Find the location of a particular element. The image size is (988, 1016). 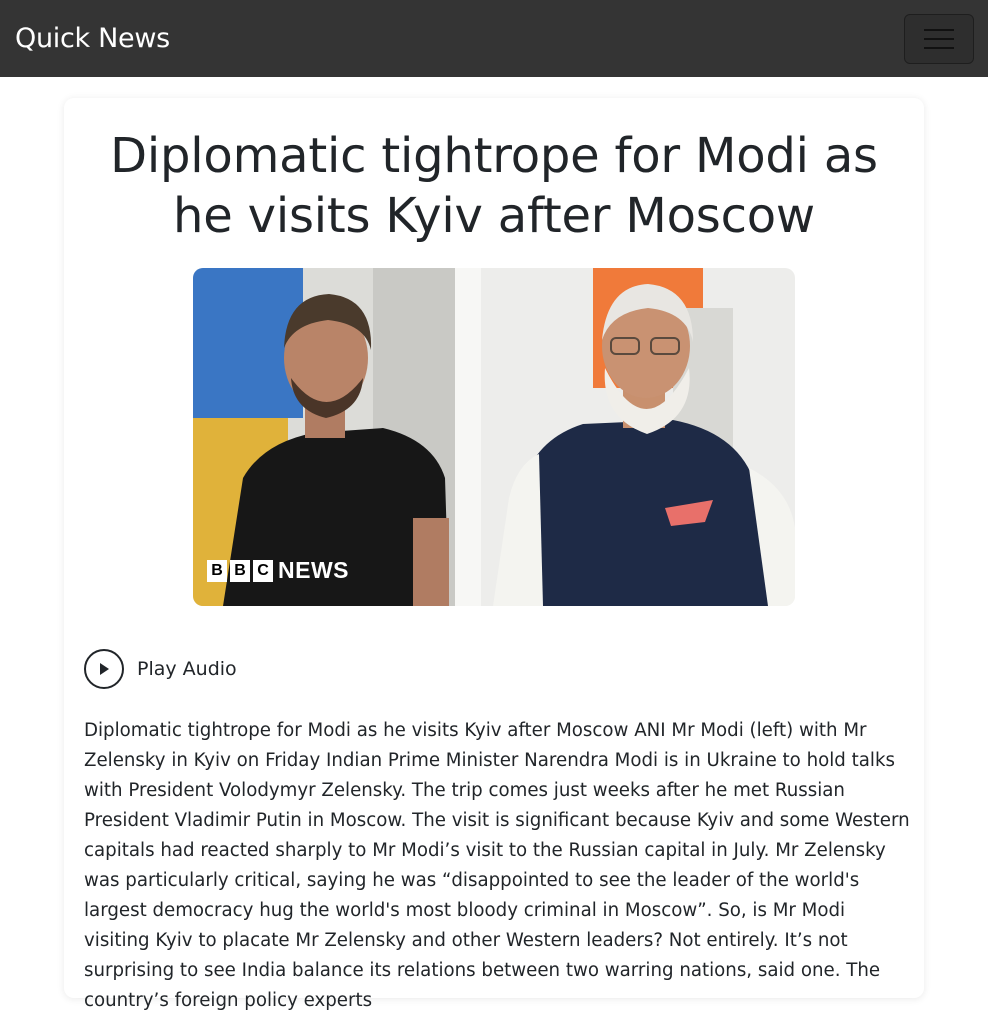

watermark-word: NEWS is located at coordinates (313, 570).